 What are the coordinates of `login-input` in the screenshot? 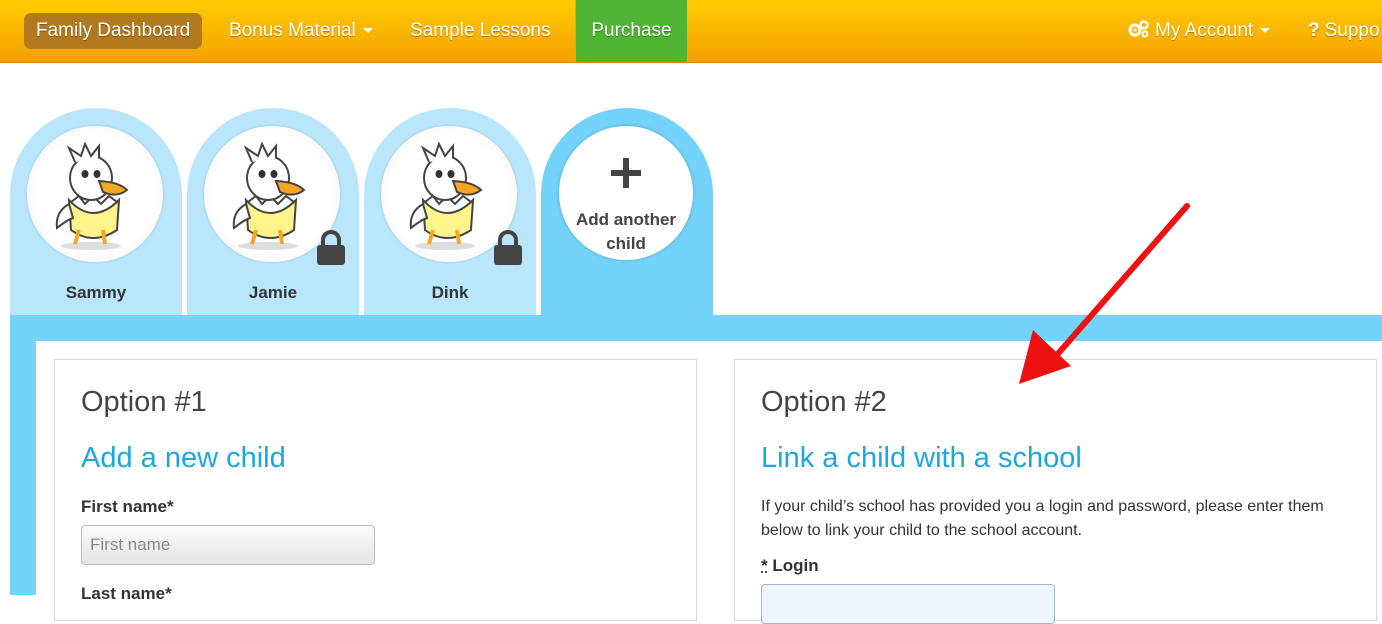 It's located at (908, 604).